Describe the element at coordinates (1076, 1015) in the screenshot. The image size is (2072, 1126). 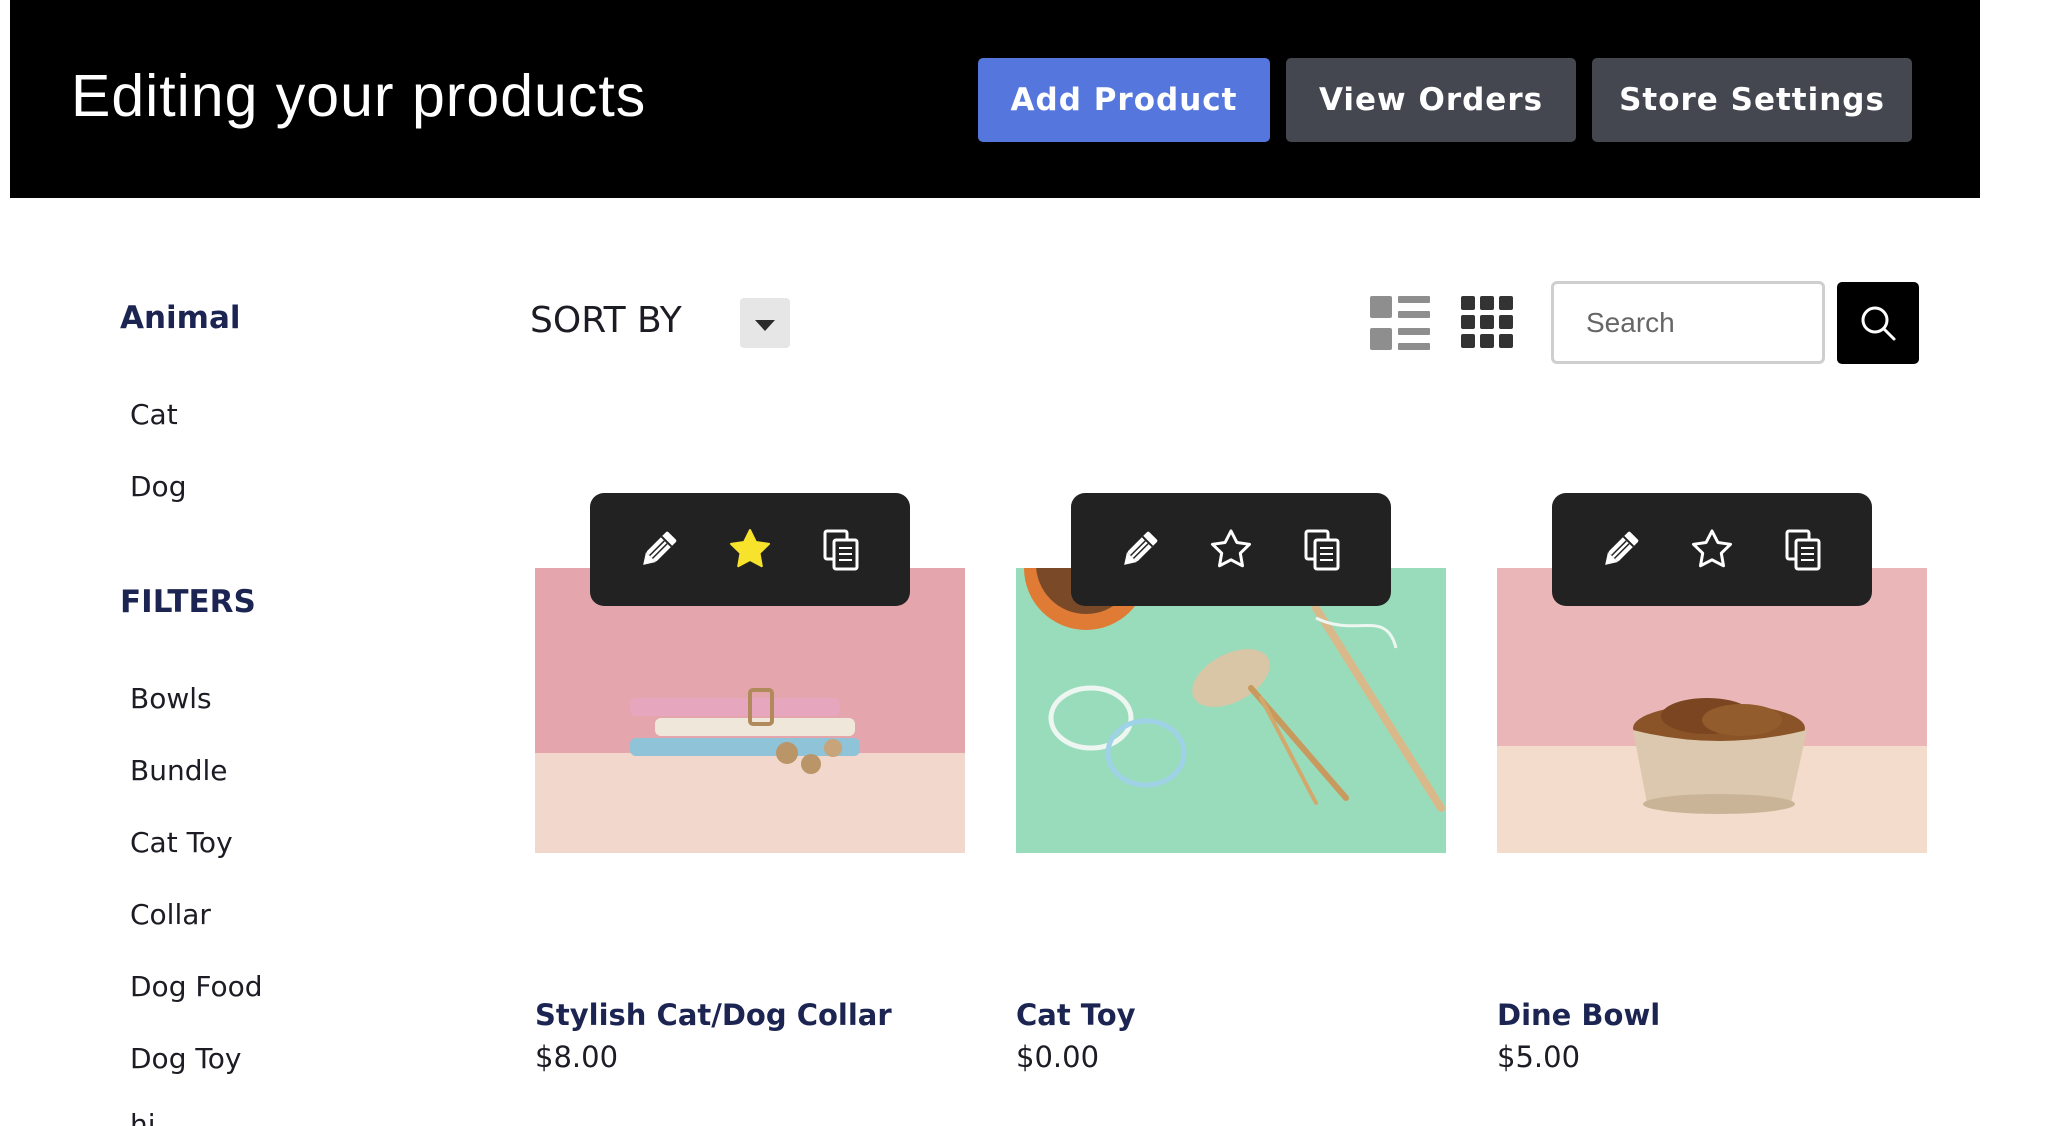
I see `product-name: Cat Toy` at that location.